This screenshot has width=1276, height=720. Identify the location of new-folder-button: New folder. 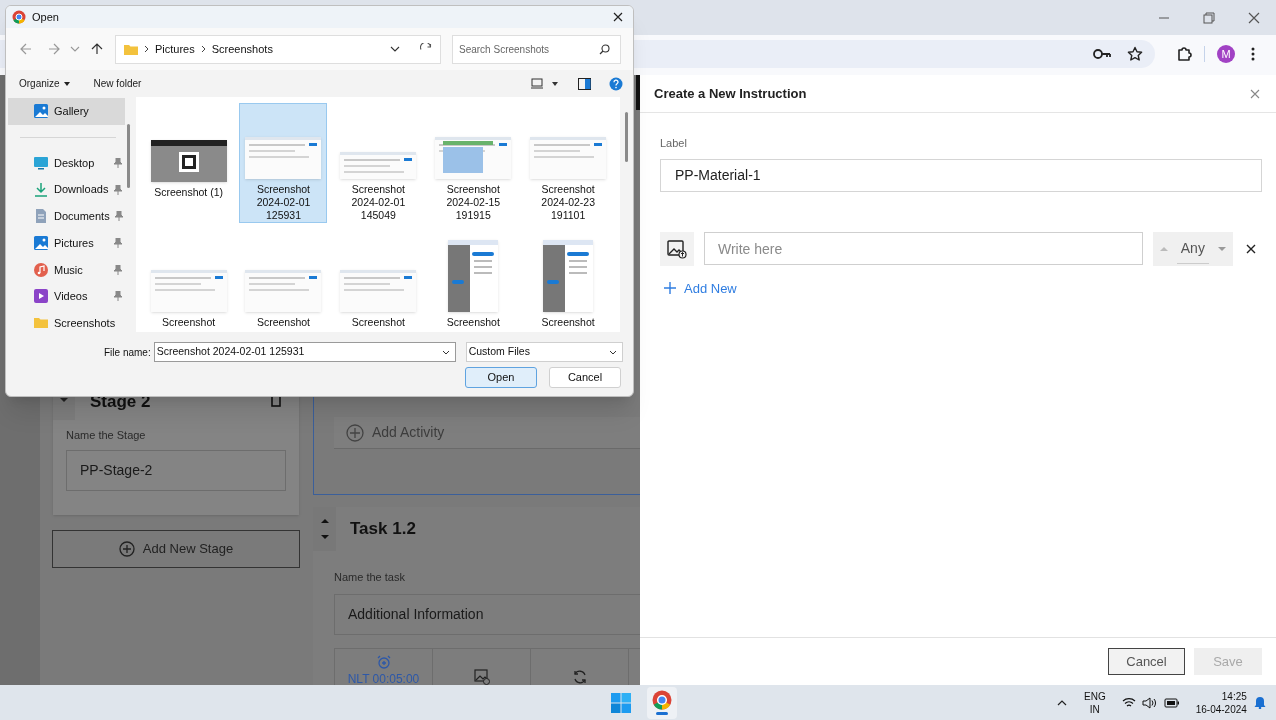
(117, 83).